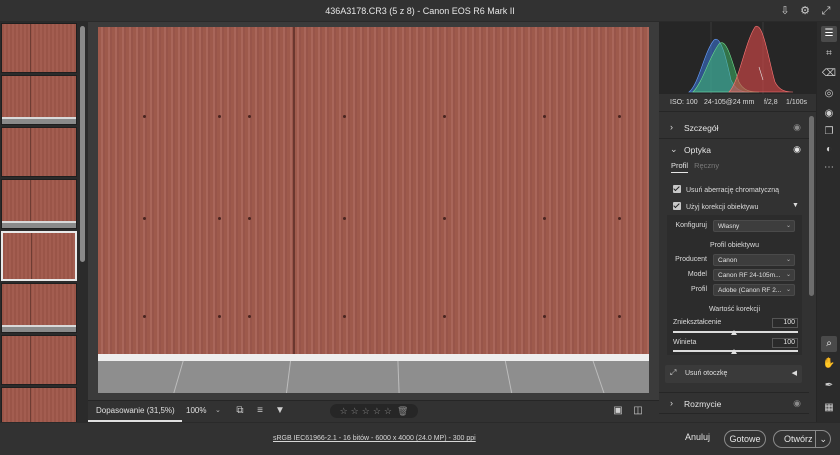 The height and width of the screenshot is (455, 840). What do you see at coordinates (754, 226) in the screenshot?
I see `konfiguruj-select: Własny ⌄` at bounding box center [754, 226].